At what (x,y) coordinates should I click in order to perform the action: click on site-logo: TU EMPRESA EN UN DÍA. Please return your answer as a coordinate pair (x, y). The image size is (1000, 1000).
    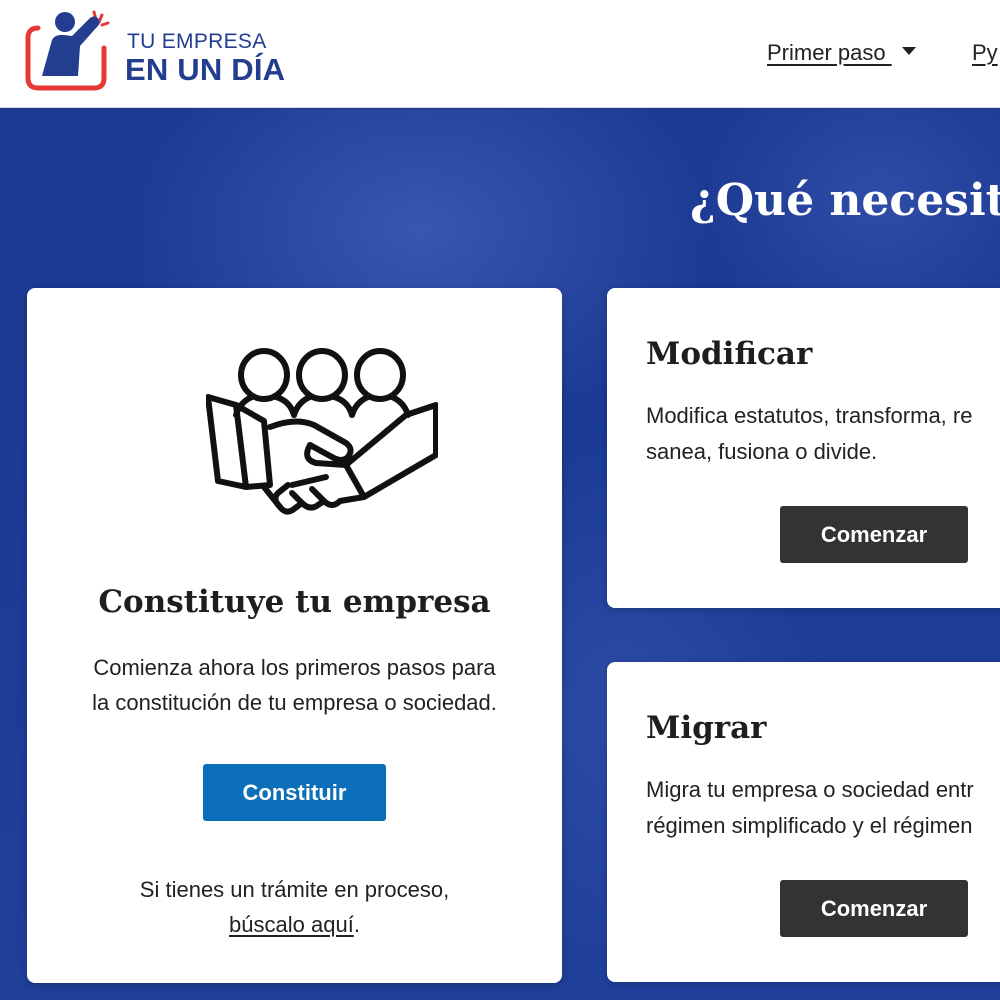
    Looking at the image, I should click on (165, 53).